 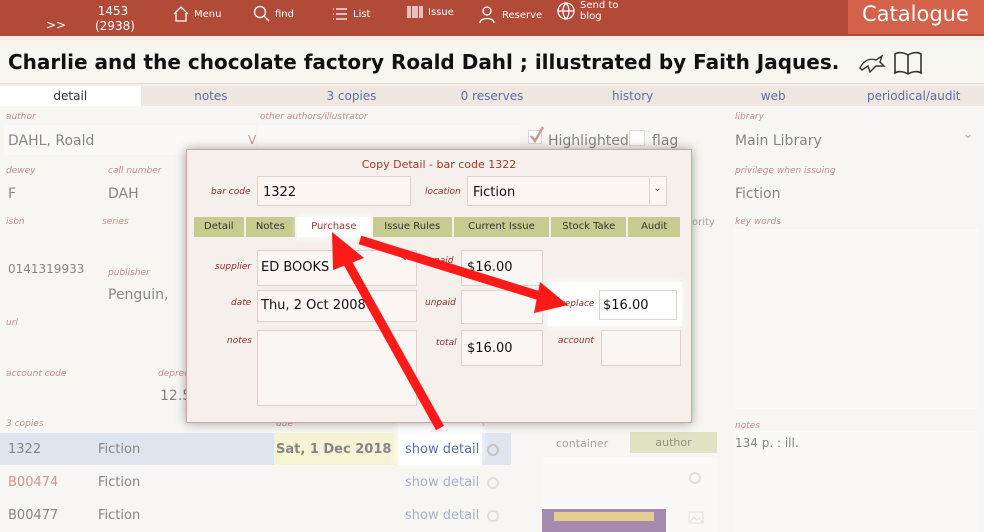 What do you see at coordinates (450, 268) in the screenshot?
I see `arrow-to-replace` at bounding box center [450, 268].